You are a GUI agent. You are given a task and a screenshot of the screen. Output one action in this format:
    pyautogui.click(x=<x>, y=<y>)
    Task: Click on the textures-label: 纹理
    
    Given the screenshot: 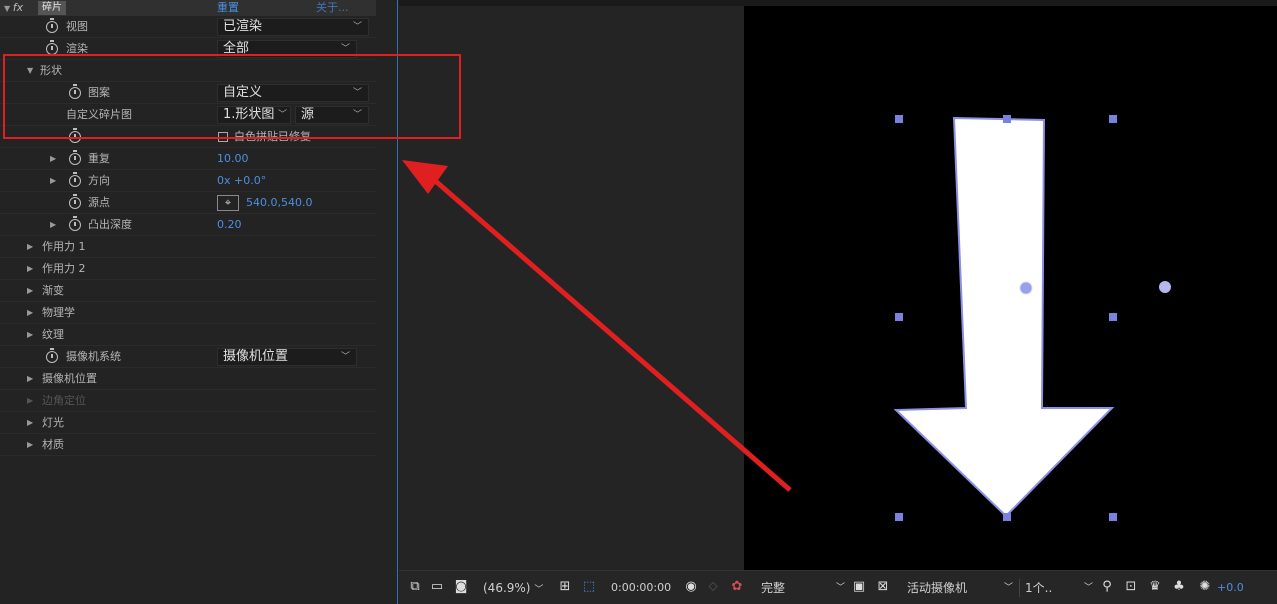 What is the action you would take?
    pyautogui.click(x=53, y=334)
    